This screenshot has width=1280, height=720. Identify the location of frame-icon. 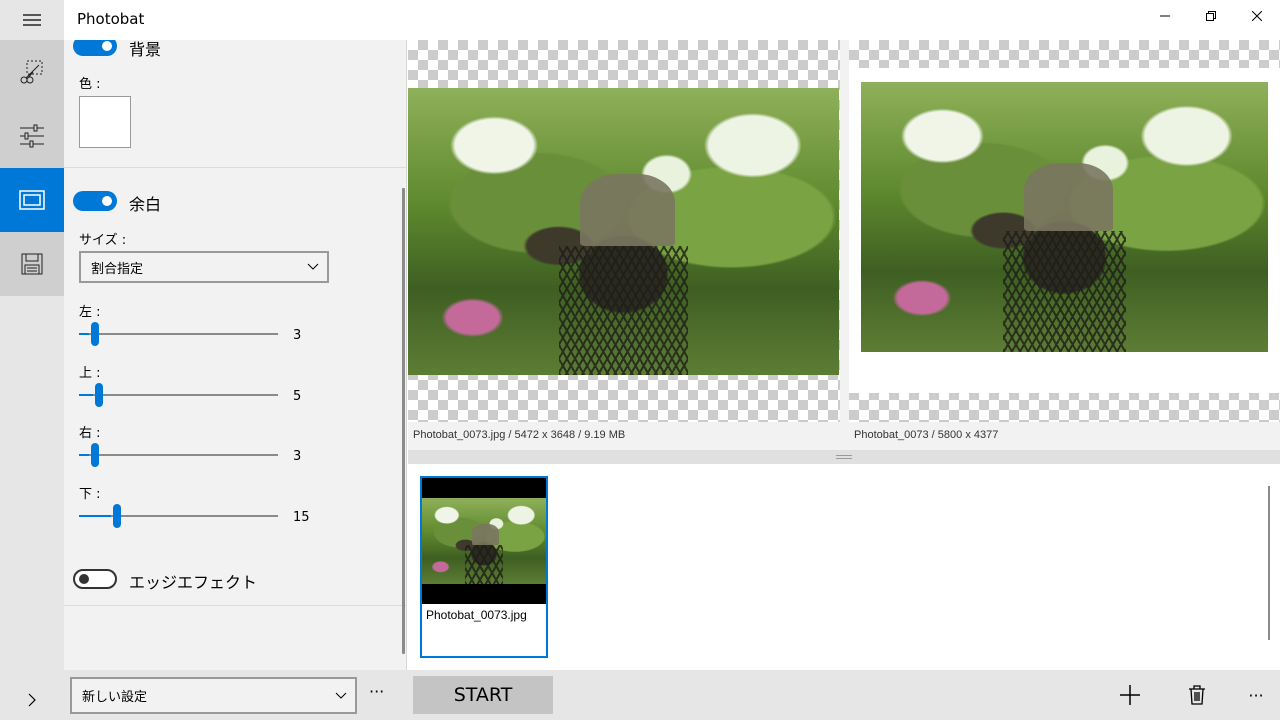
(32, 200).